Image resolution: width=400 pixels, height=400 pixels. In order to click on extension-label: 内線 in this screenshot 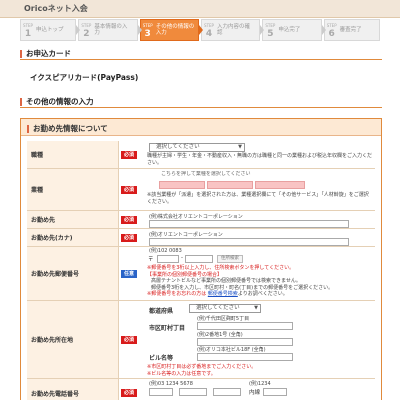, I will do `click(255, 393)`.